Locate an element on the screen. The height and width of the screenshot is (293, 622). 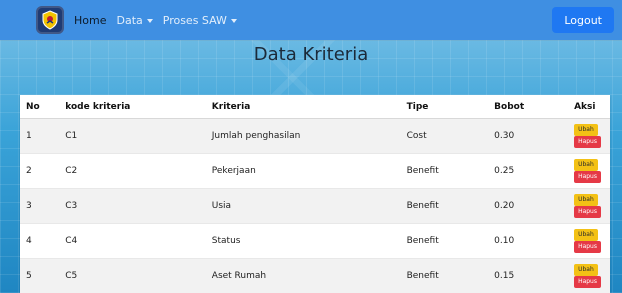
cell-kode: C3 is located at coordinates (132, 206).